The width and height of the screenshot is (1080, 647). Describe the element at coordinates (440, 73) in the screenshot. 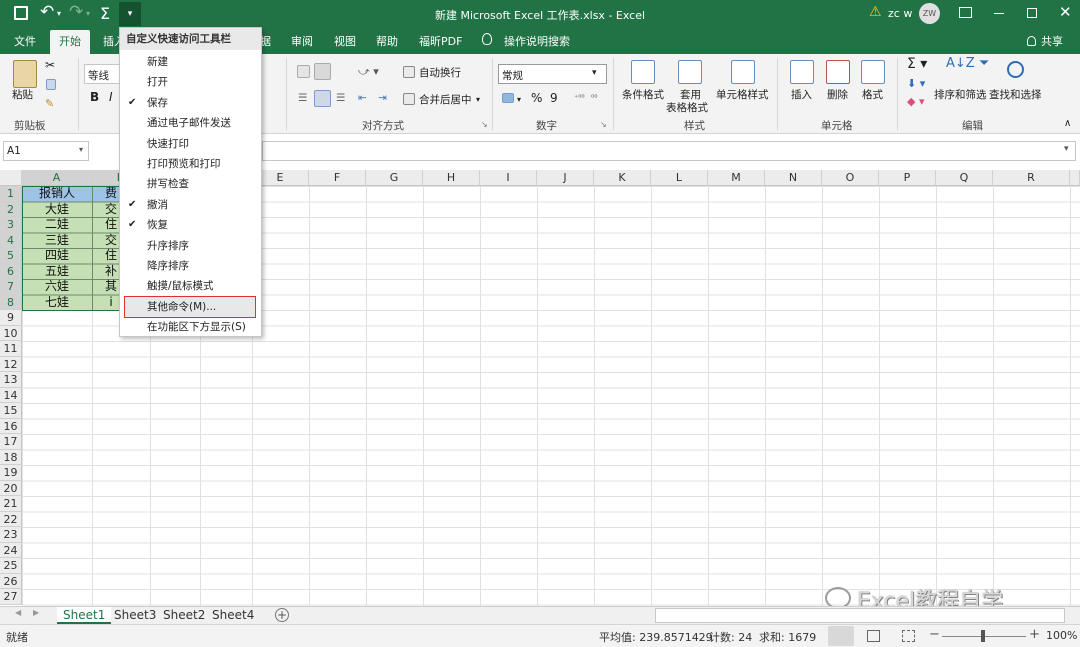

I see `wrap-text-button: 自动换行` at that location.